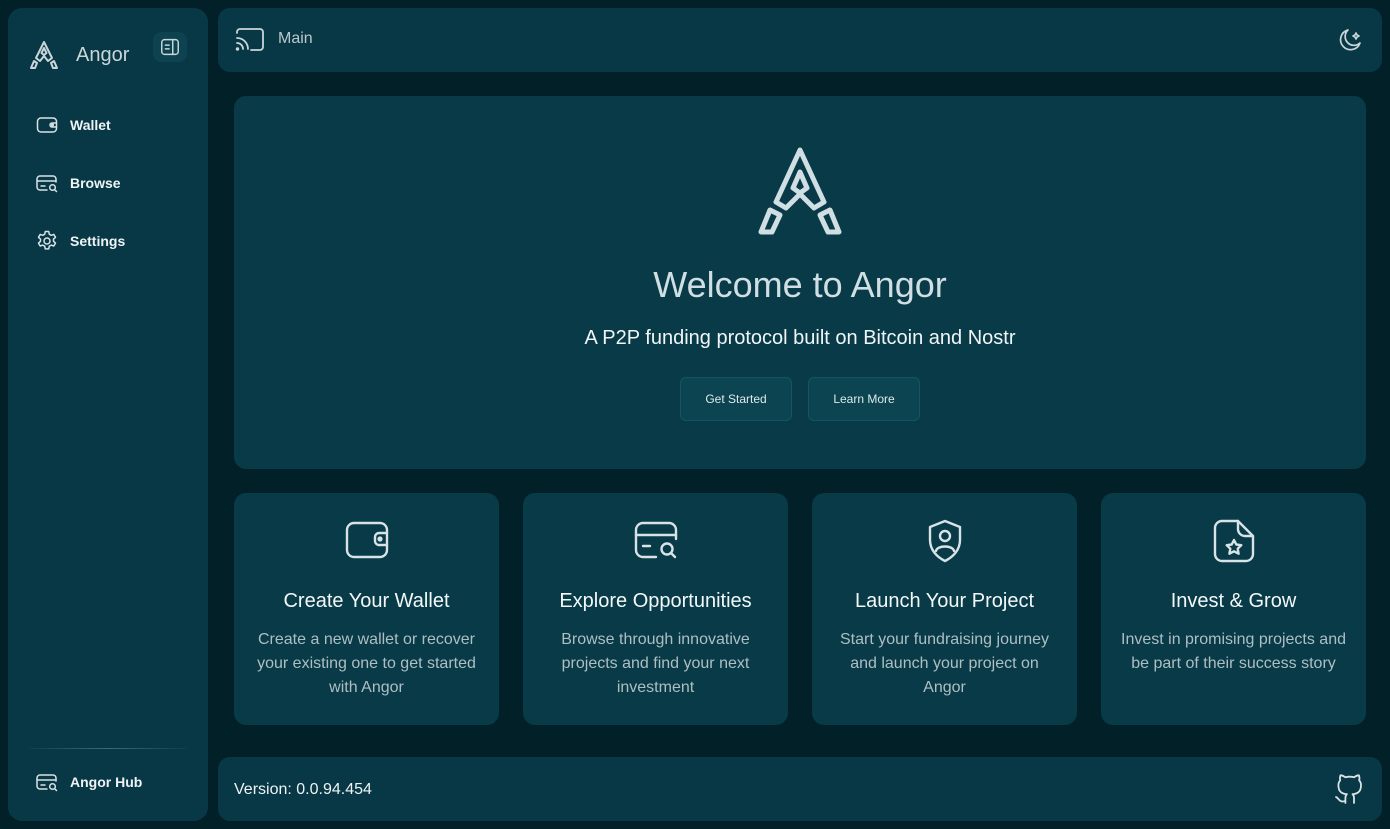 The width and height of the screenshot is (1390, 829). Describe the element at coordinates (103, 54) in the screenshot. I see `brand-name: Angor` at that location.